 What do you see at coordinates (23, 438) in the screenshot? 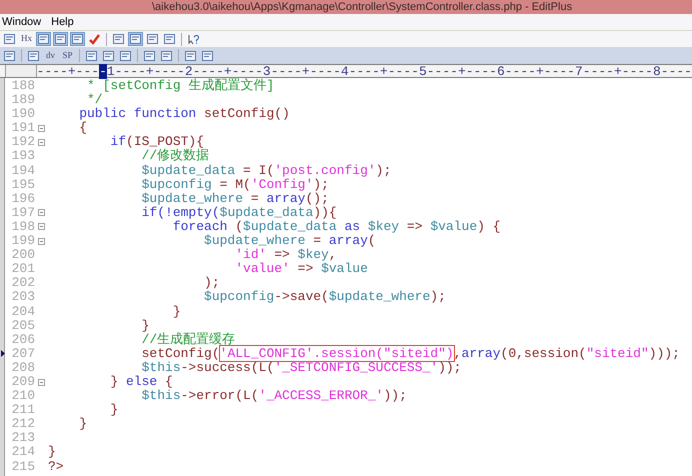
I see `line-number: 213` at bounding box center [23, 438].